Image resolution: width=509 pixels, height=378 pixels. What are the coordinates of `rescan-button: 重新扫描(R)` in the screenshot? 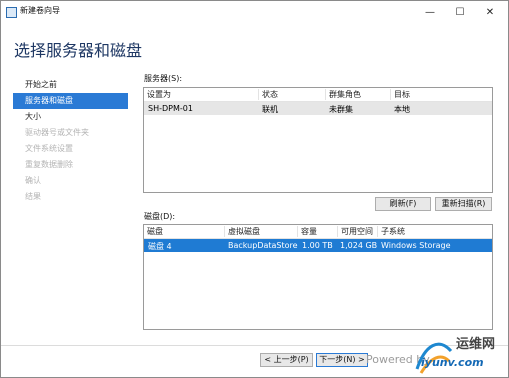 It's located at (463, 204).